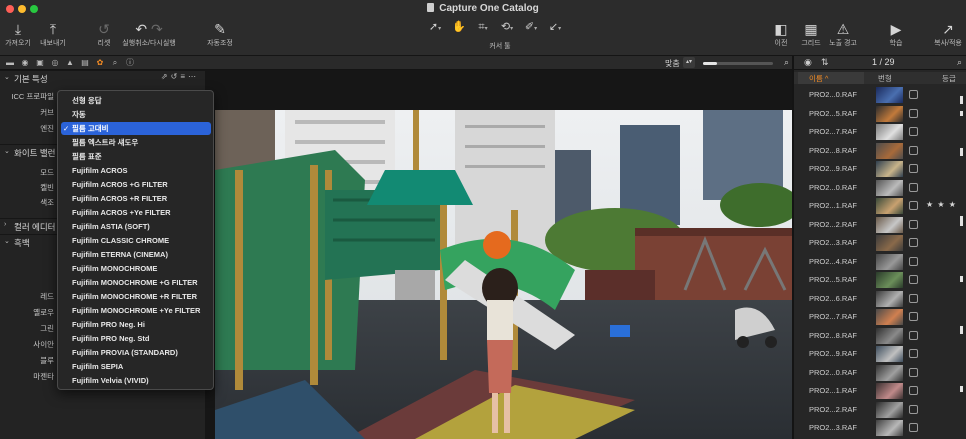 This screenshot has width=966, height=439. Describe the element at coordinates (435, 27) in the screenshot. I see `select-cursor-icon: ➚▾` at that location.